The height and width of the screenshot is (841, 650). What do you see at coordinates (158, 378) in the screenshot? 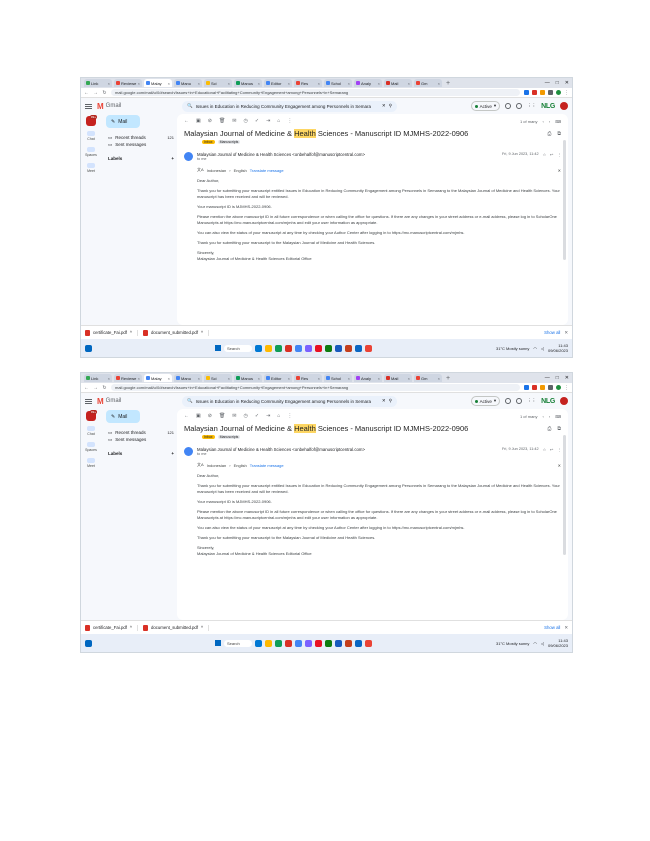
I see `browser-tab: Malay ×` at bounding box center [158, 378].